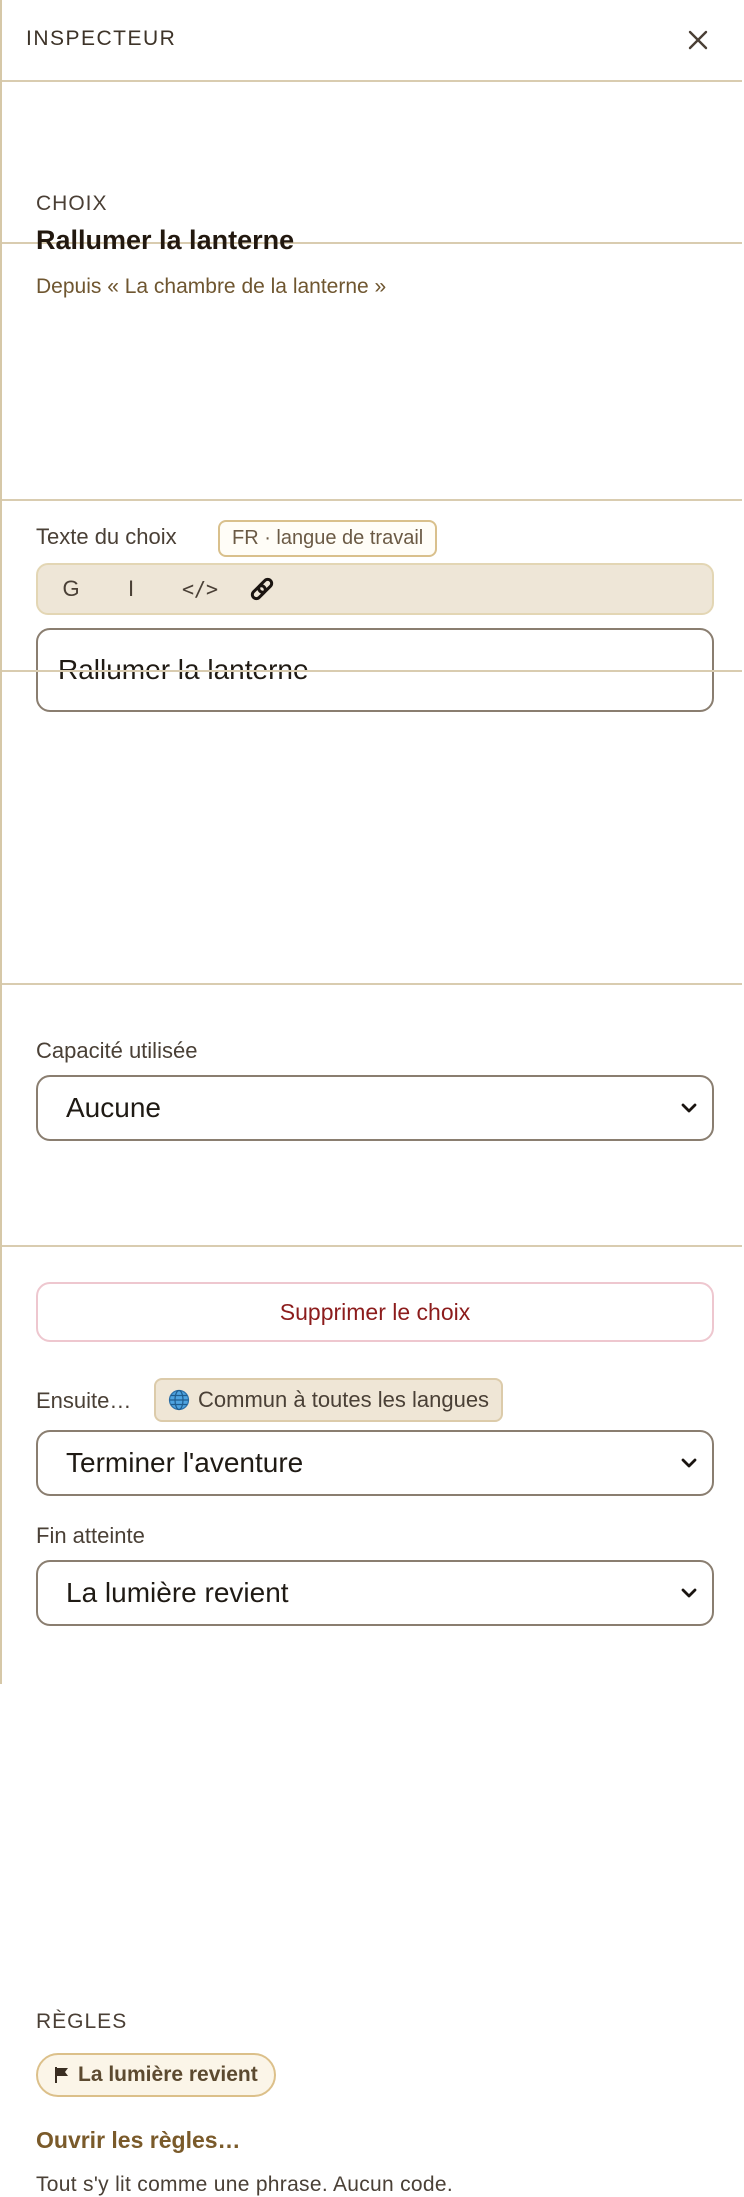 The image size is (744, 2197). I want to click on ending-label: Fin atteinte, so click(90, 1535).